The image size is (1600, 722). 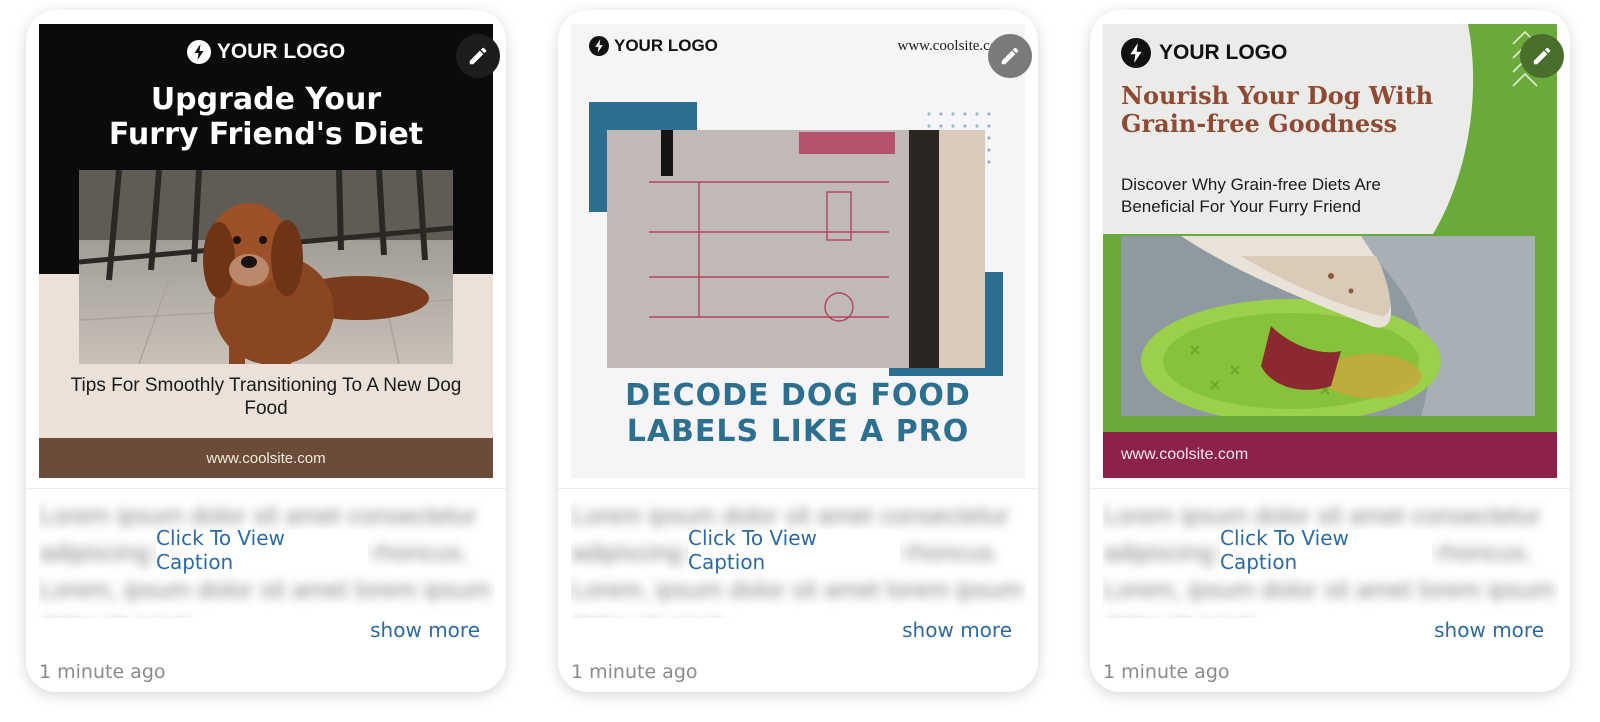 I want to click on dog-photo, so click(x=266, y=267).